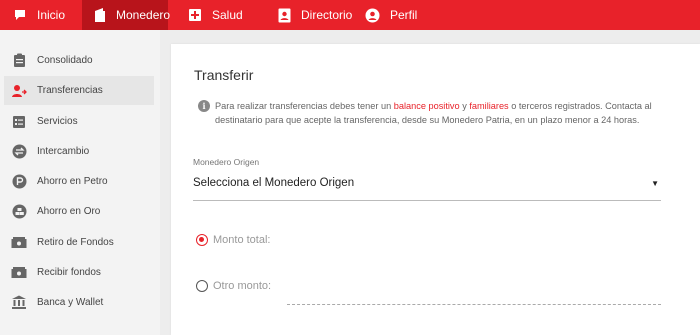 The width and height of the screenshot is (700, 335). I want to click on chat-bubble-icon, so click(20, 15).